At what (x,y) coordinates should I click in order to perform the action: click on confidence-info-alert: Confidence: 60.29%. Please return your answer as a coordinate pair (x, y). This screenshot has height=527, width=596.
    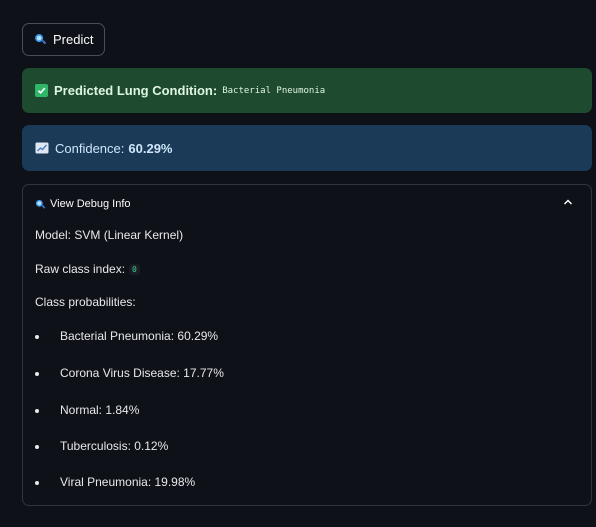
    Looking at the image, I should click on (307, 148).